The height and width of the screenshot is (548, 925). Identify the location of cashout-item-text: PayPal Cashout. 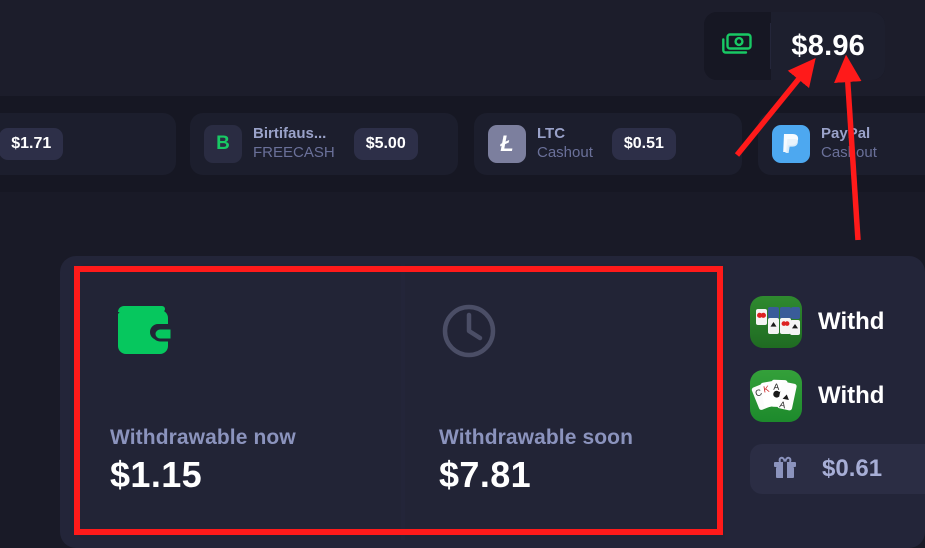
(849, 143).